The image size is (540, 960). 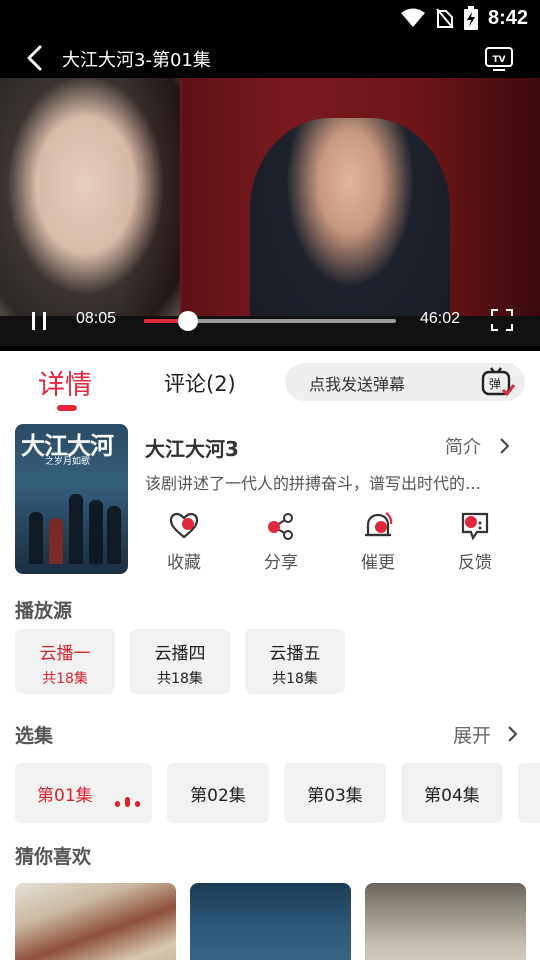 What do you see at coordinates (270, 321) in the screenshot?
I see `progress-bar` at bounding box center [270, 321].